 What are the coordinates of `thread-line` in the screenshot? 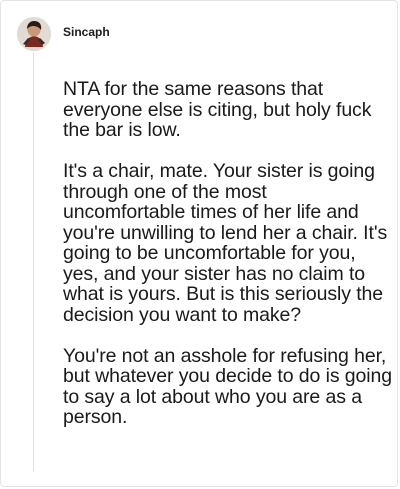 It's located at (33, 262).